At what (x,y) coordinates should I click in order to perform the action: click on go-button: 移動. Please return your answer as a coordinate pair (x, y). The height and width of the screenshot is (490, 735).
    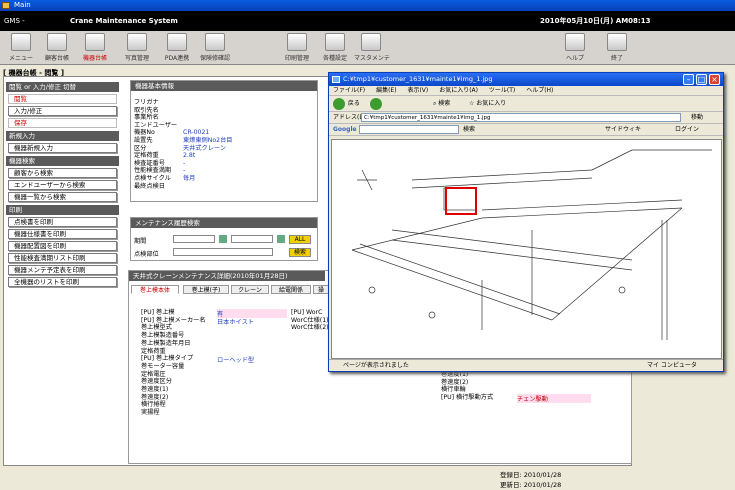
    Looking at the image, I should click on (697, 118).